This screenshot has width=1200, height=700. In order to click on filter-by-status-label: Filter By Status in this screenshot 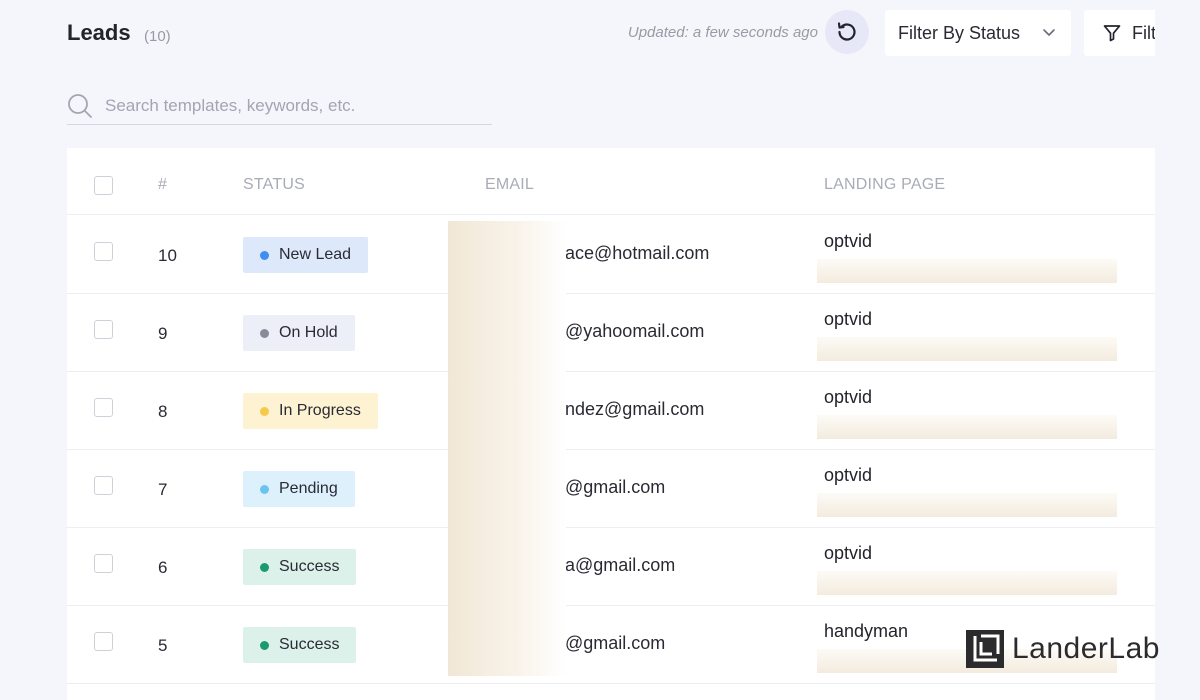, I will do `click(959, 32)`.